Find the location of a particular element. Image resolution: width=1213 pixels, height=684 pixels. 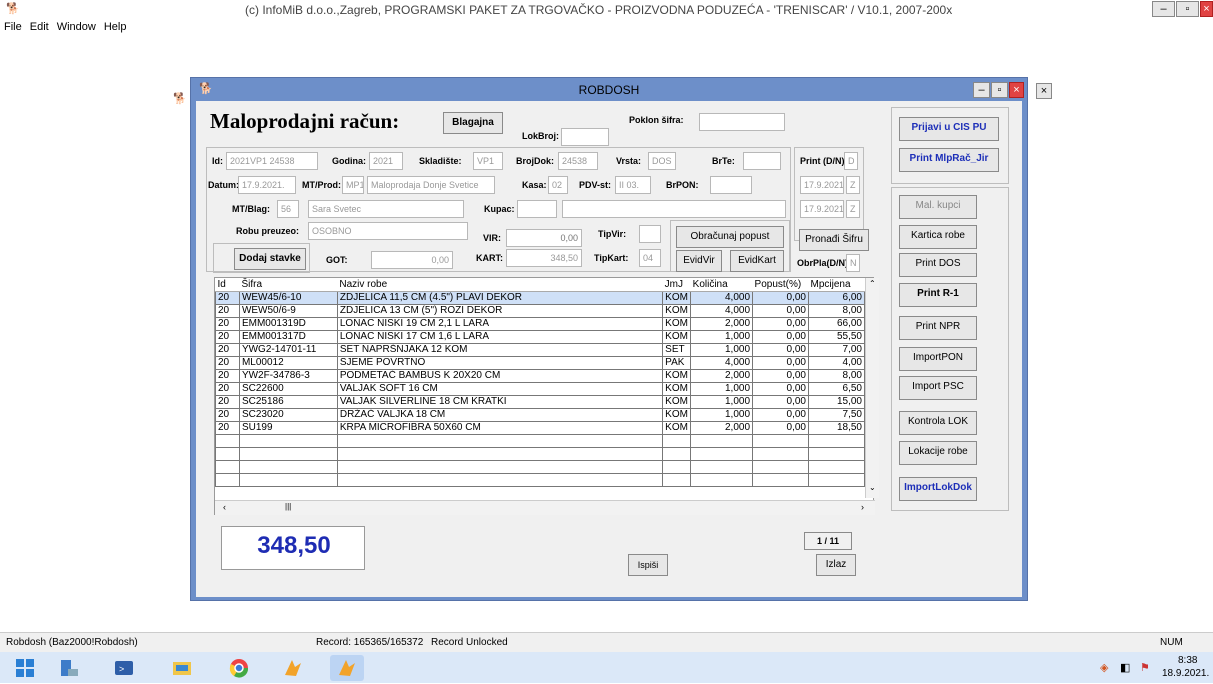

skladiste-field: VP1 is located at coordinates (488, 161).